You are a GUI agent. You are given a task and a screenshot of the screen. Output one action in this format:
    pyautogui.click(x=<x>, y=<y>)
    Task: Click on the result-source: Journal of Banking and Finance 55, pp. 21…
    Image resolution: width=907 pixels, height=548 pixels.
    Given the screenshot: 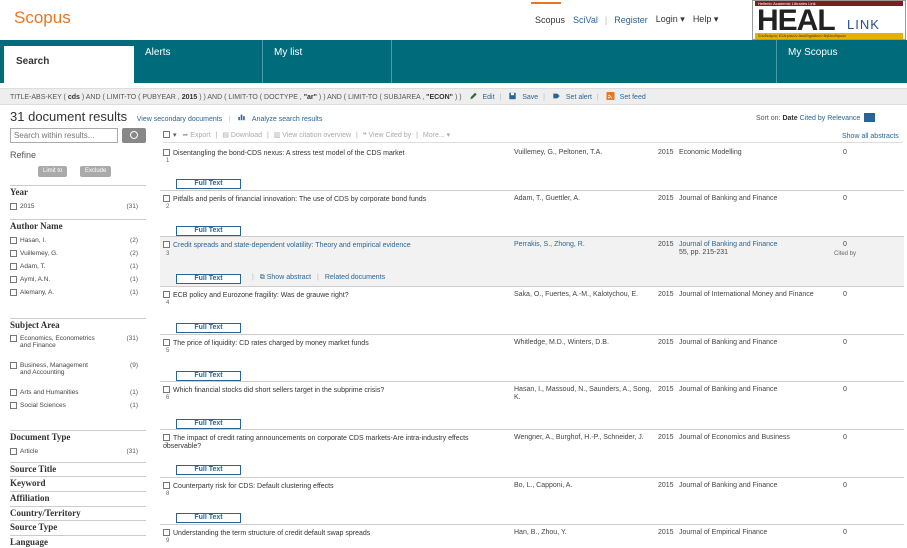 What is the action you would take?
    pyautogui.click(x=749, y=249)
    